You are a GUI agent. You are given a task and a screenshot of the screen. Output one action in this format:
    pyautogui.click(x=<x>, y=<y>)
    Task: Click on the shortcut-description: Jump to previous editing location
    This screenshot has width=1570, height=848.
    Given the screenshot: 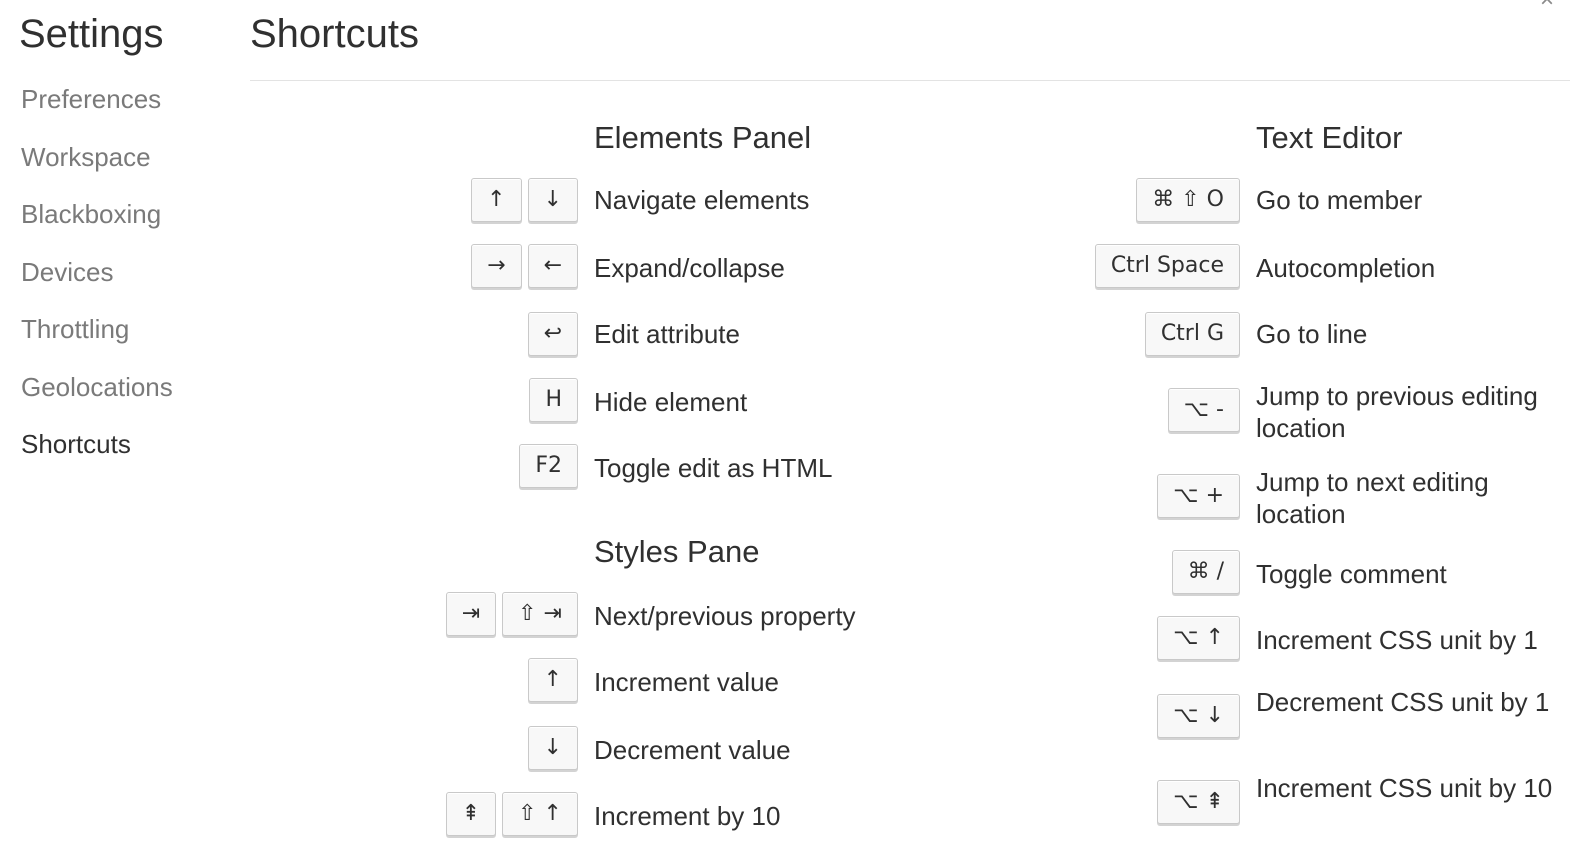 What is the action you would take?
    pyautogui.click(x=1397, y=412)
    